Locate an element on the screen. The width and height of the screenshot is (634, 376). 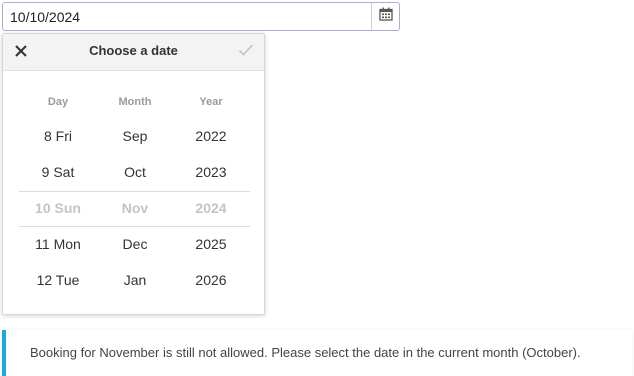
month-option-selected: Nov is located at coordinates (135, 208).